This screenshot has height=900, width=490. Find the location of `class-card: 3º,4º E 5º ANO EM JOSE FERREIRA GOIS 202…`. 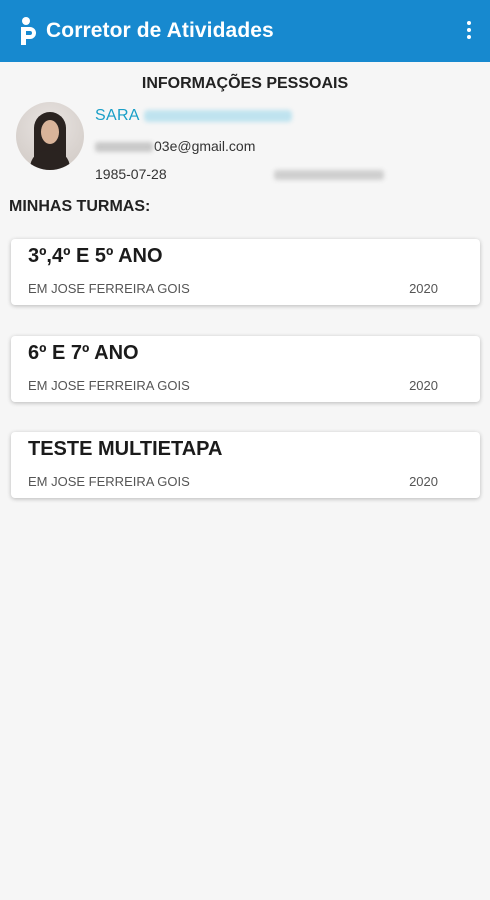

class-card: 3º,4º E 5º ANO EM JOSE FERREIRA GOIS 202… is located at coordinates (245, 272).